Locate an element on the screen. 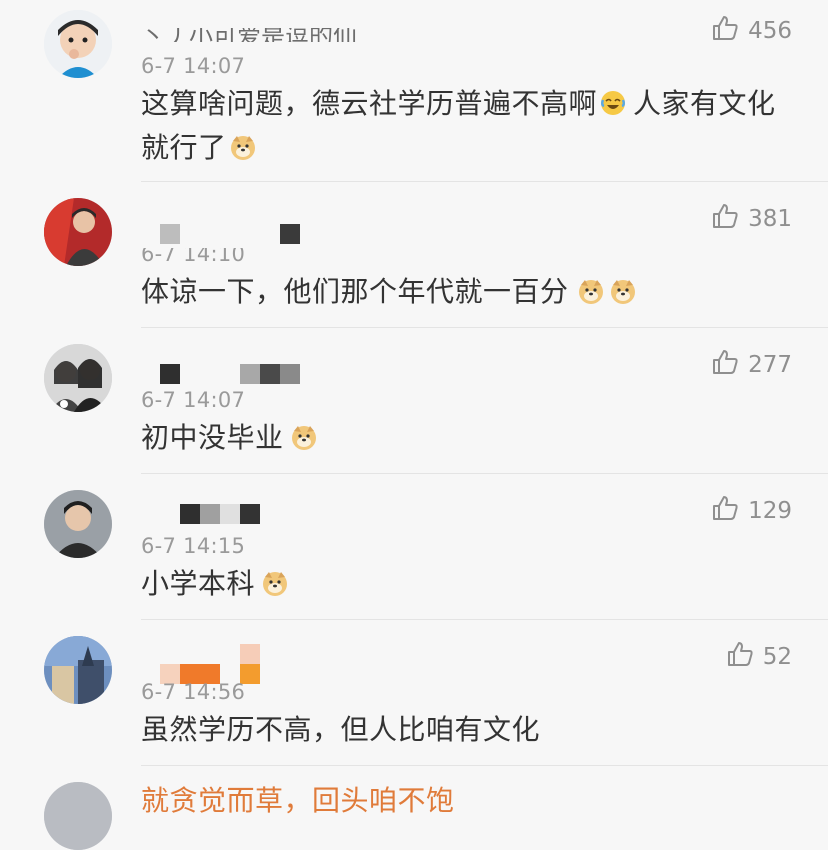 This screenshot has height=850, width=828. comment-text-part: 这算啥问题，德云社学历普遍不高啊 is located at coordinates (369, 103).